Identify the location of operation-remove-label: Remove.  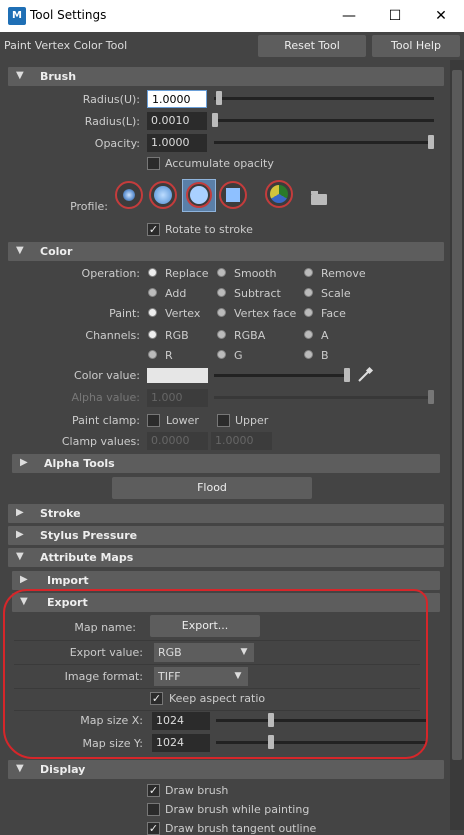
(343, 273).